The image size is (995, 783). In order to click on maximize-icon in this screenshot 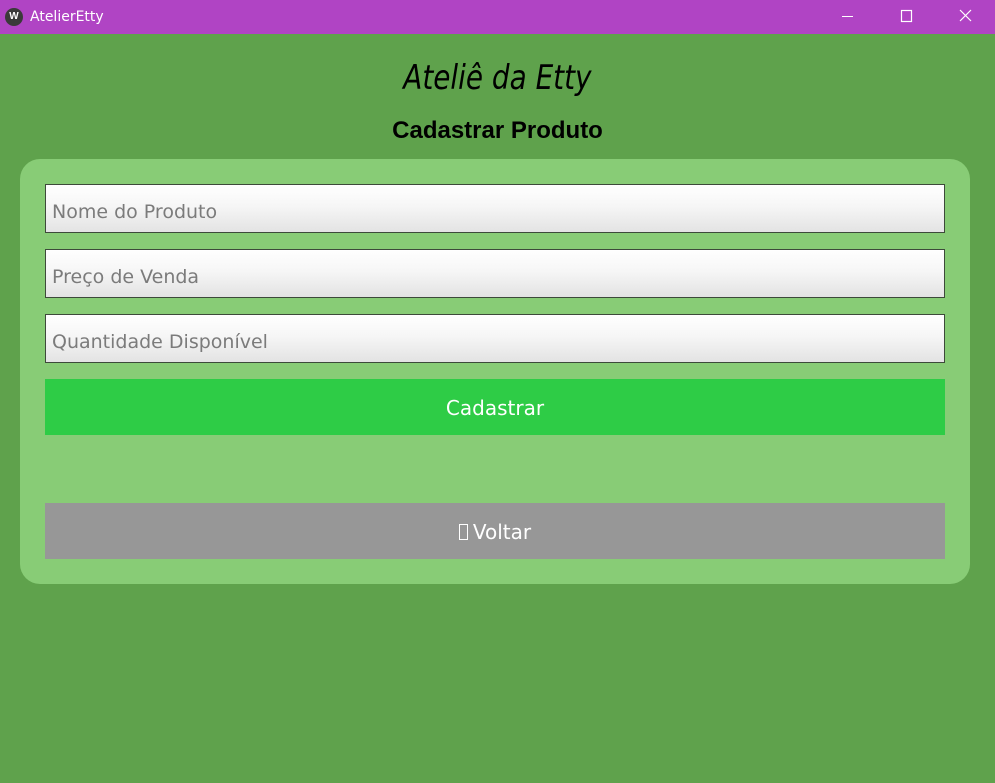, I will do `click(906, 16)`.